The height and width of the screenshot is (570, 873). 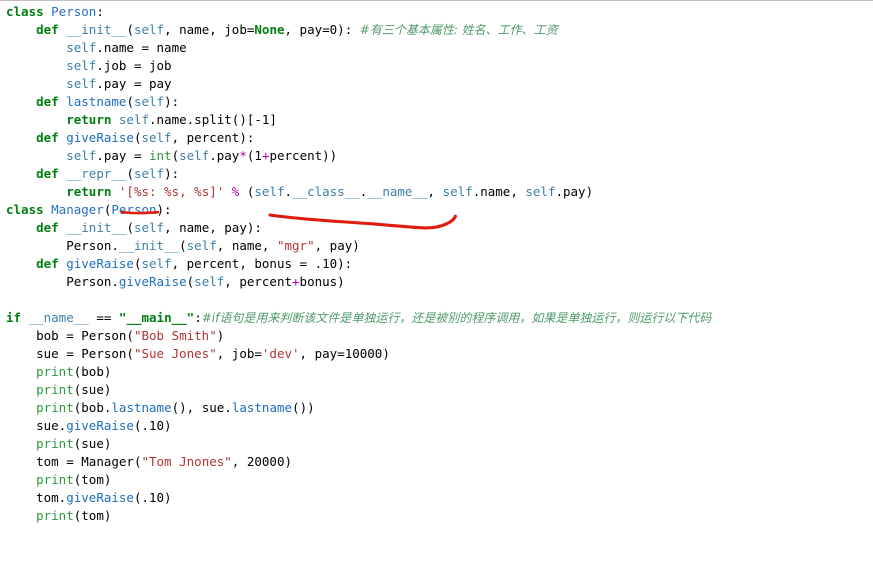 I want to click on code-line: print(bob), so click(x=436, y=372).